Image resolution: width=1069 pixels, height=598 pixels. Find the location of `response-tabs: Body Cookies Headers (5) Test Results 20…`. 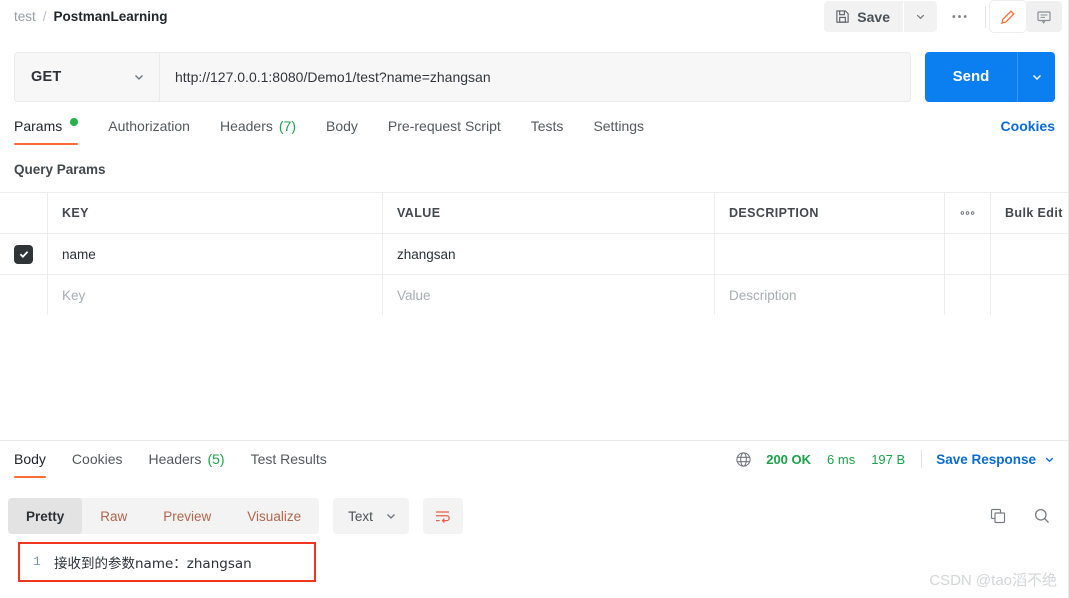

response-tabs: Body Cookies Headers (5) Test Results 20… is located at coordinates (534, 465).